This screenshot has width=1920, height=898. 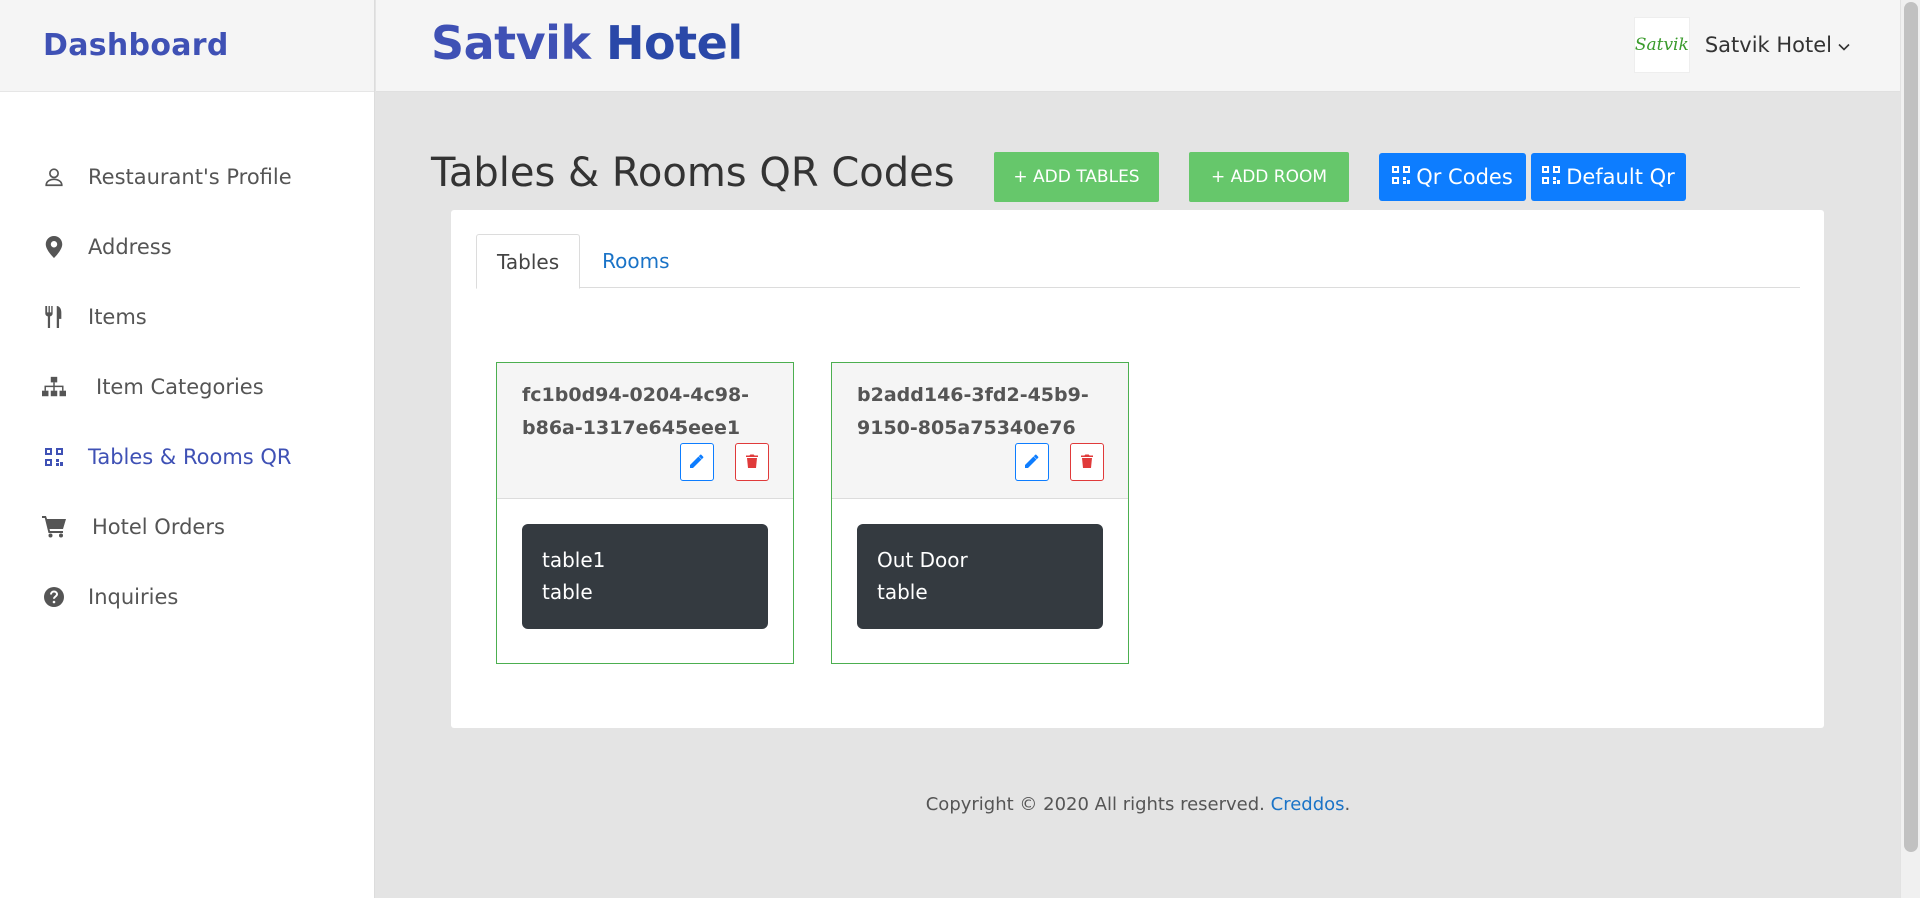 I want to click on dashboard-link: Dashboard, so click(x=136, y=45).